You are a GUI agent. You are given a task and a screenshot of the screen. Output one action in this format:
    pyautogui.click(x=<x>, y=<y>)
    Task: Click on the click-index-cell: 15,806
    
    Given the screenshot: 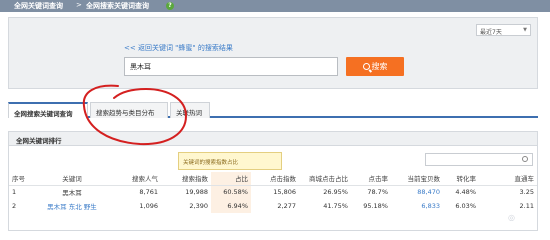 What is the action you would take?
    pyautogui.click(x=284, y=192)
    